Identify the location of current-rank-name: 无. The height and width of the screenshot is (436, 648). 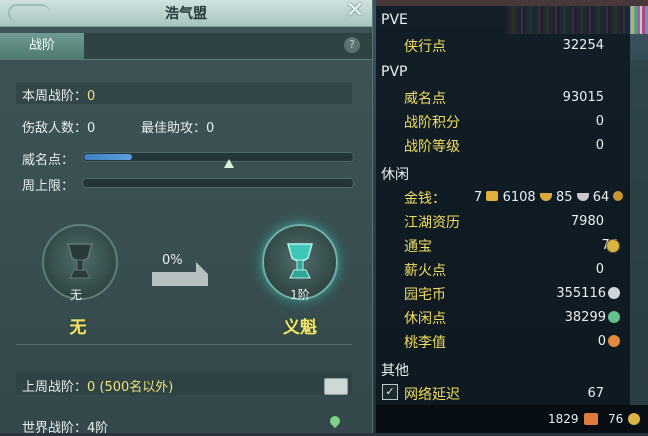
(78, 328).